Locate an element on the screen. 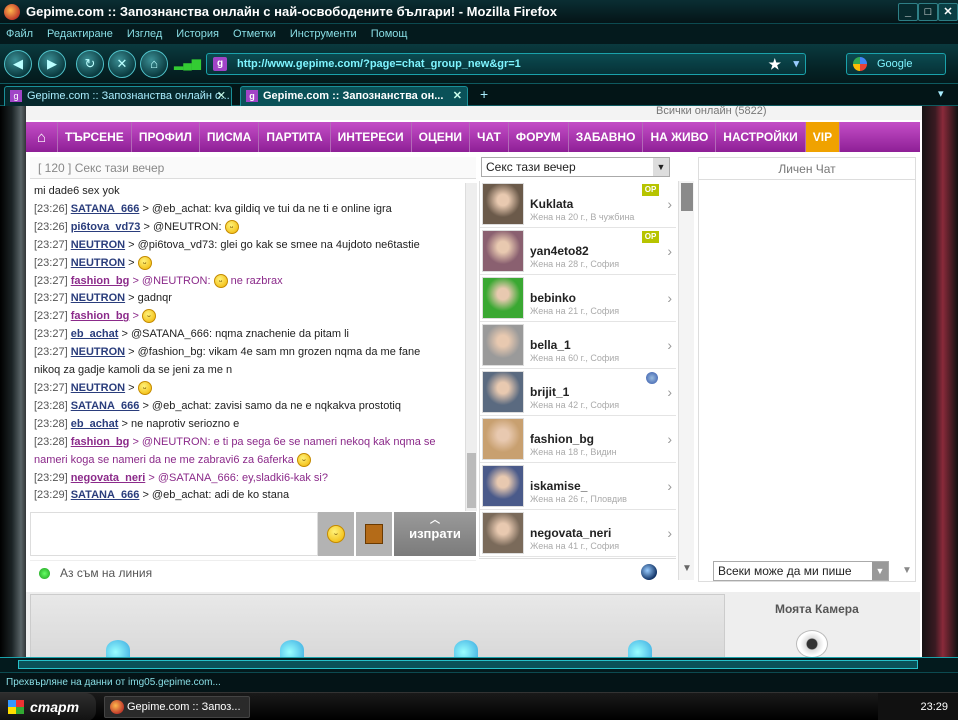 This screenshot has height=720, width=958. home-nav-icon: ⌂ is located at coordinates (42, 137).